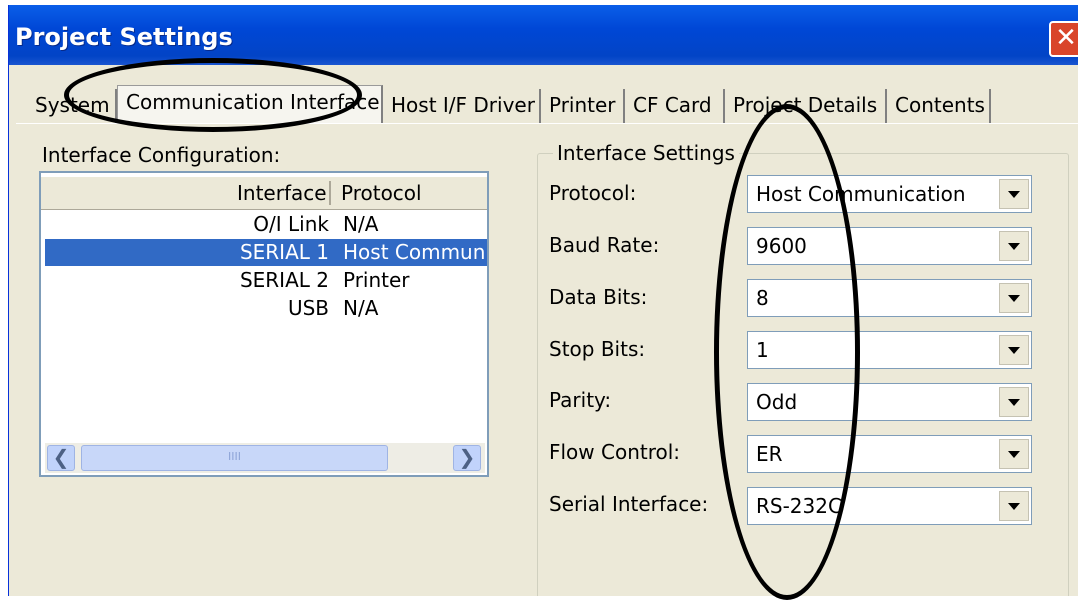 The width and height of the screenshot is (1078, 600). I want to click on scroll-grip: IIII, so click(234, 456).